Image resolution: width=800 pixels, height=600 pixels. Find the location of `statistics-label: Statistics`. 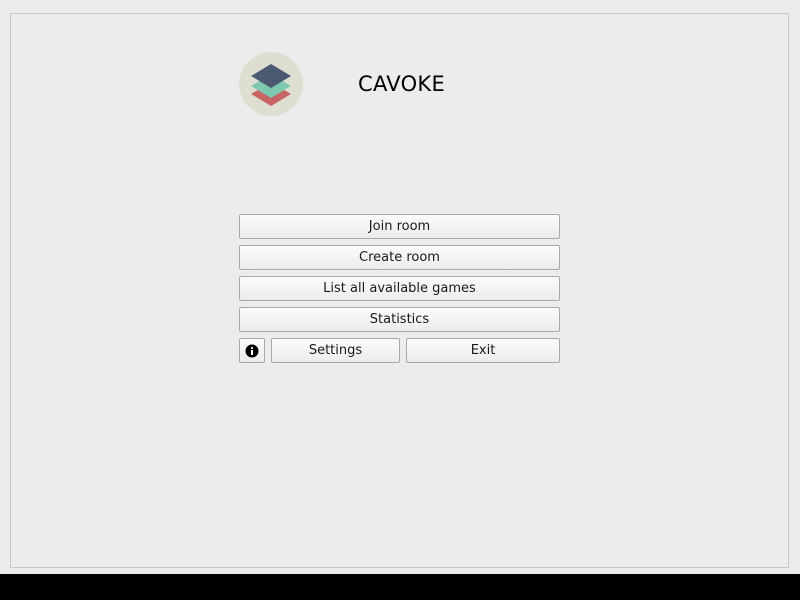

statistics-label: Statistics is located at coordinates (399, 319).